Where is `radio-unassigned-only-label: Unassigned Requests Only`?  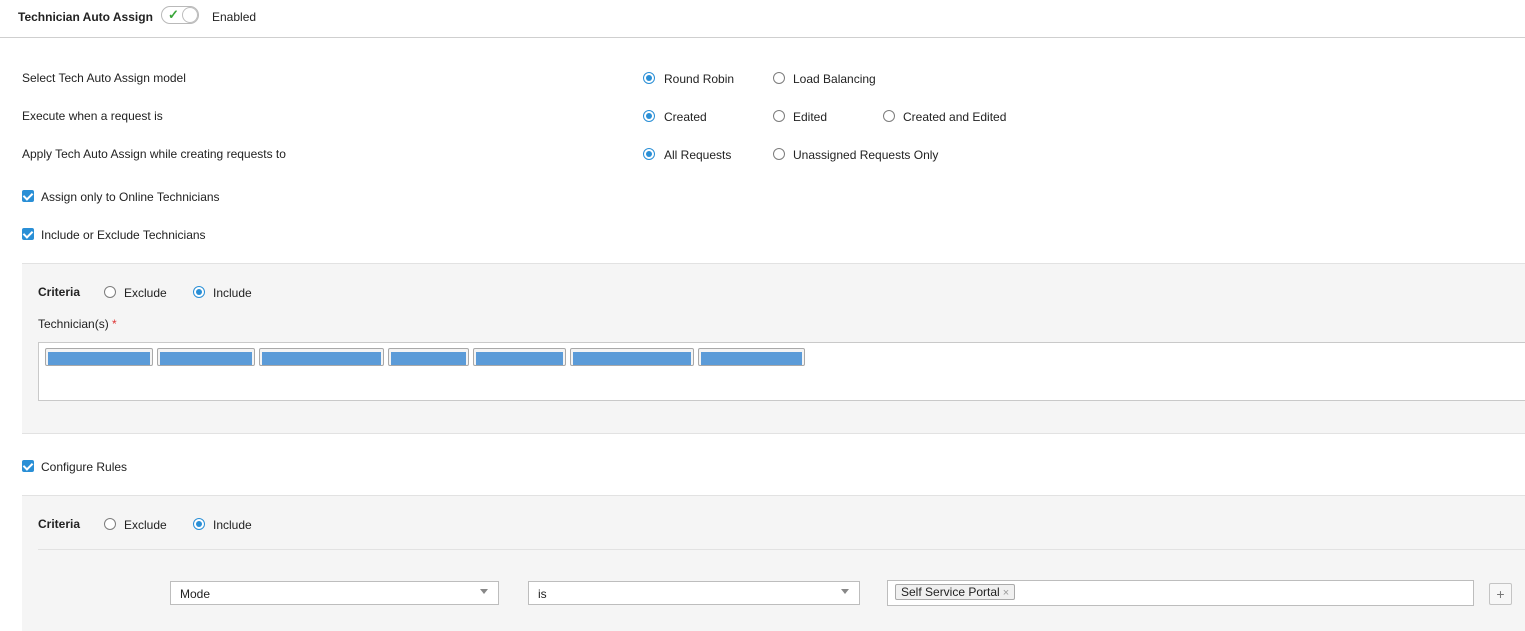
radio-unassigned-only-label: Unassigned Requests Only is located at coordinates (865, 155).